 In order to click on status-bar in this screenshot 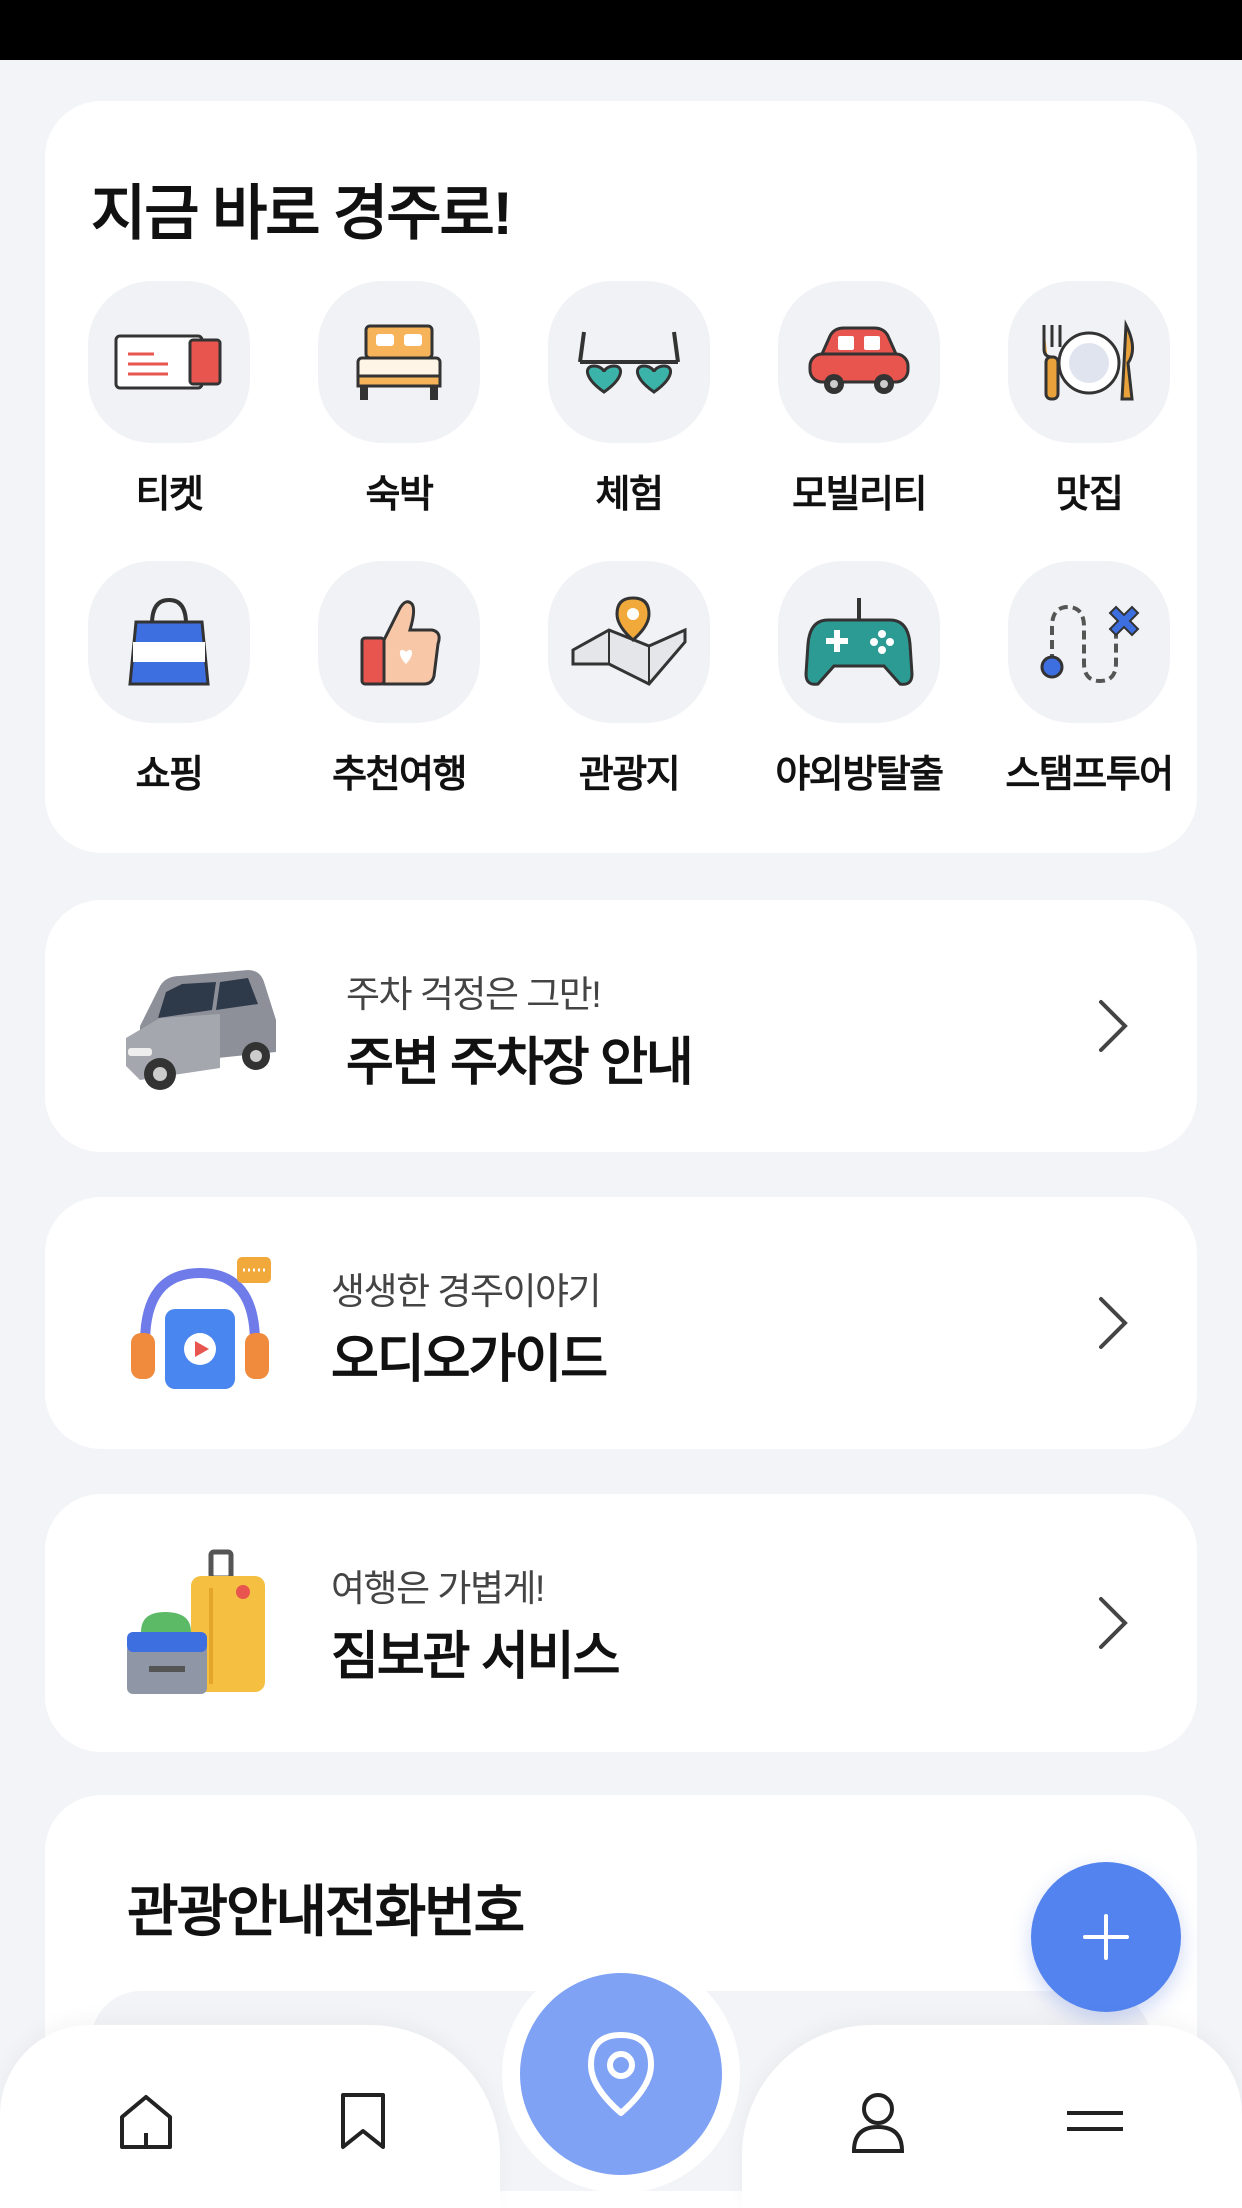, I will do `click(621, 30)`.